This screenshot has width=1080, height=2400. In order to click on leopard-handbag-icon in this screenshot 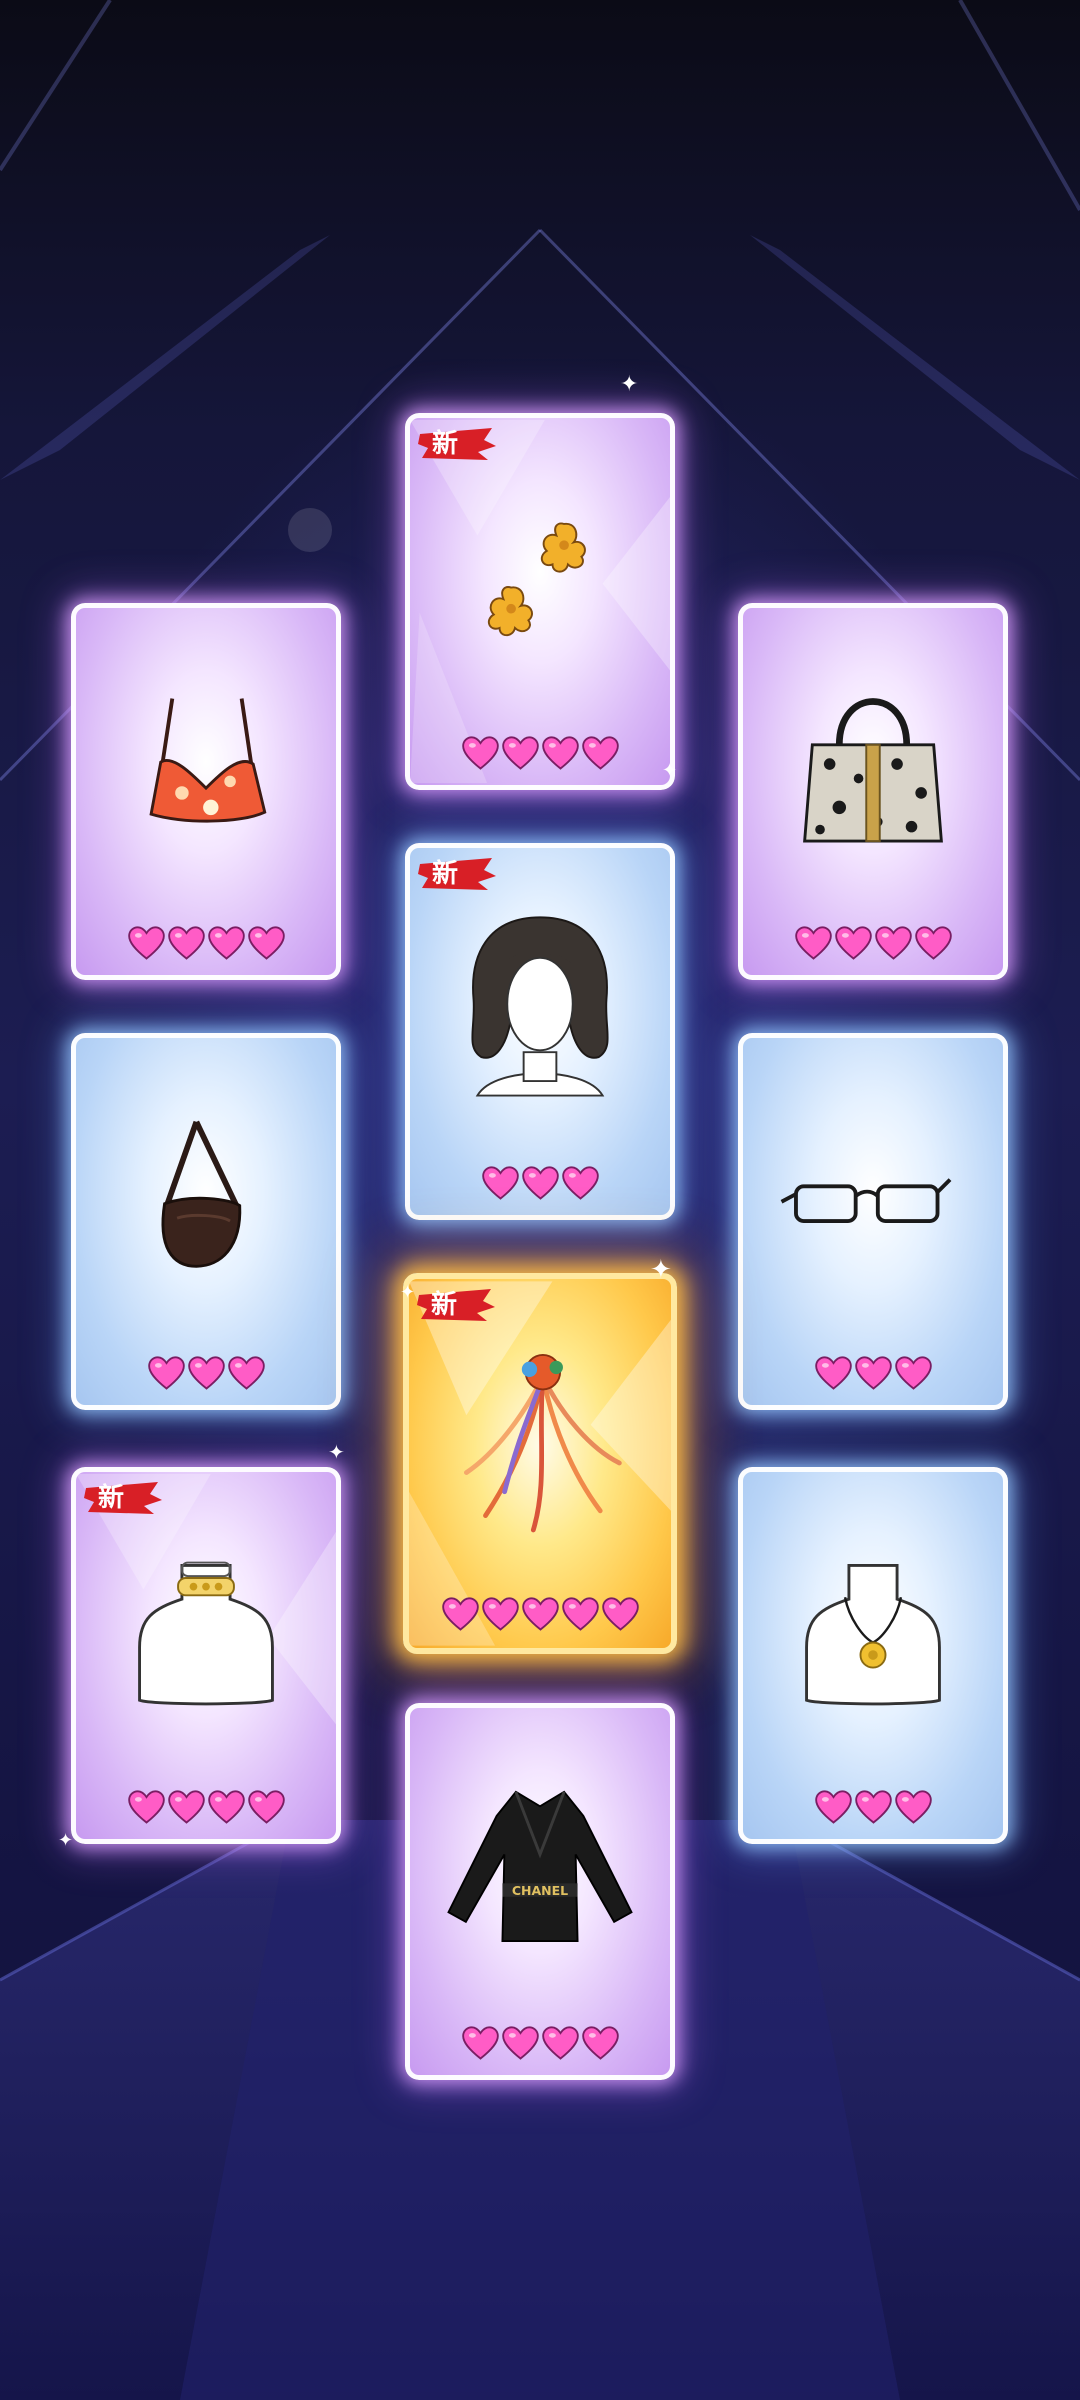, I will do `click(873, 770)`.